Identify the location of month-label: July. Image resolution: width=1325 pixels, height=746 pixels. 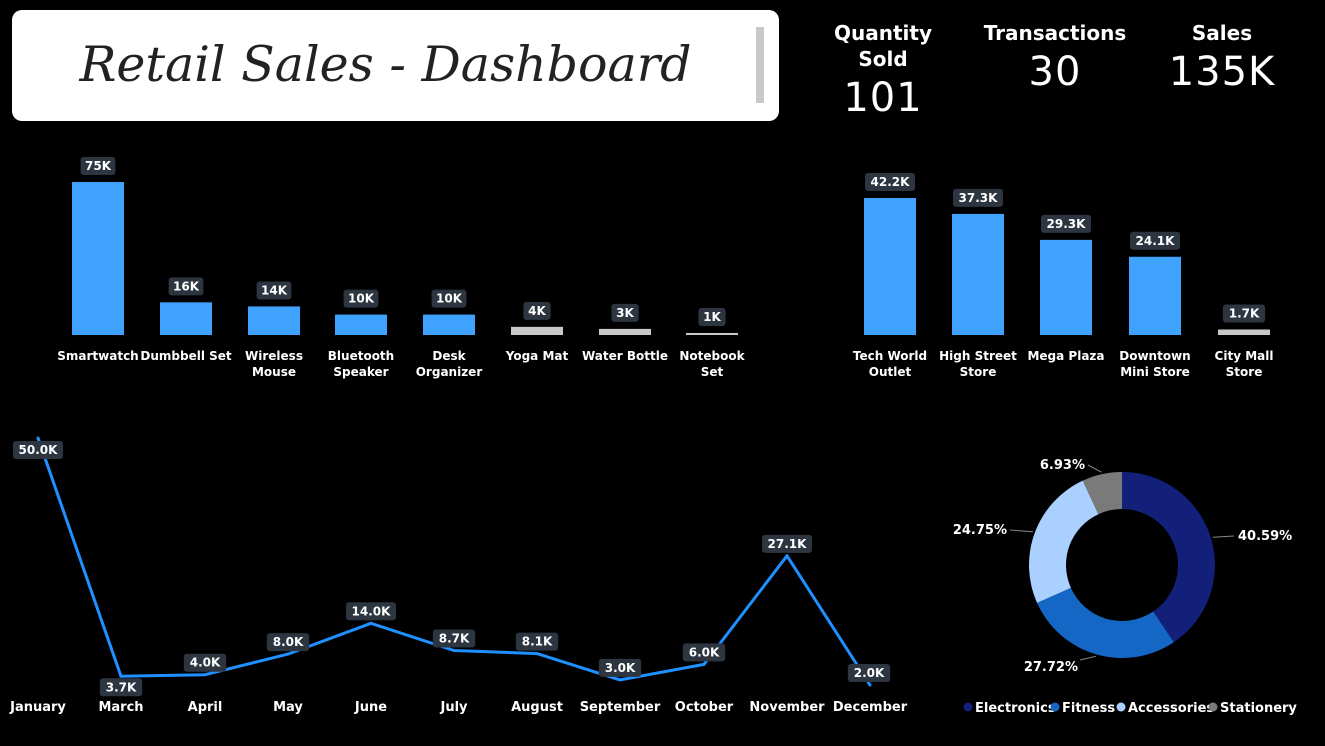
(453, 707).